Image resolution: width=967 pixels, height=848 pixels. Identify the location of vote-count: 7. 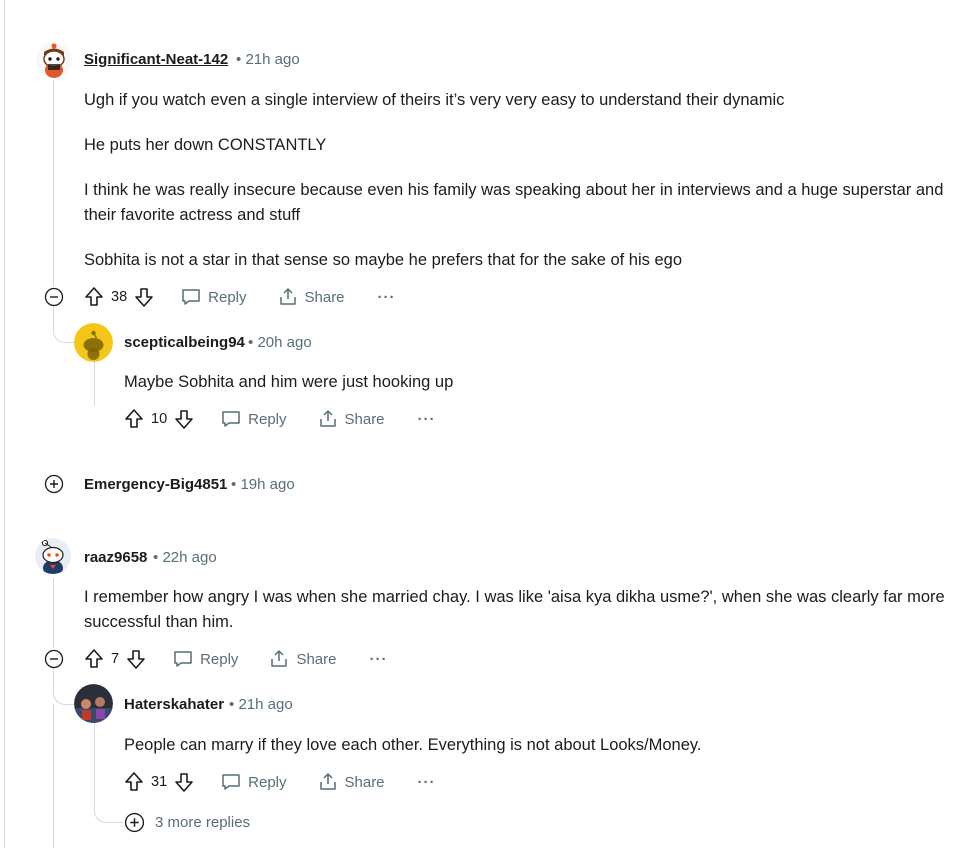
(115, 659).